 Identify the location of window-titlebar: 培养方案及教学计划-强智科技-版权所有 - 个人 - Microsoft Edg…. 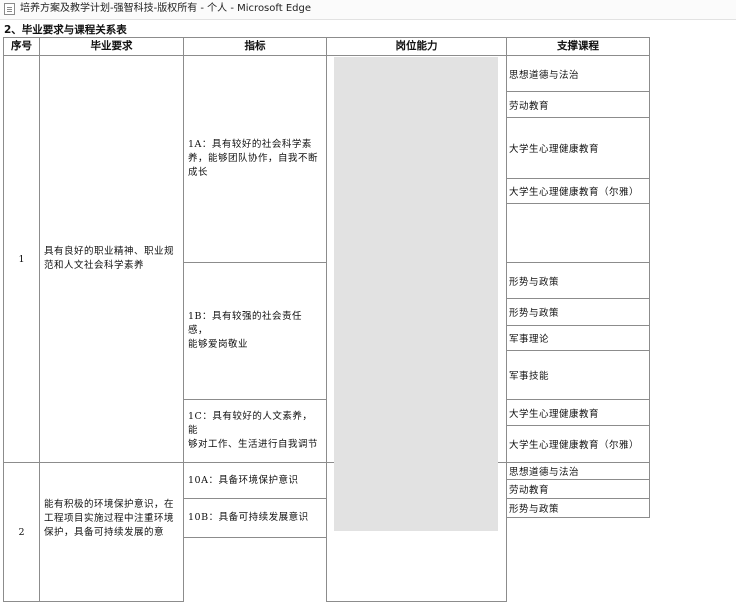
(368, 10).